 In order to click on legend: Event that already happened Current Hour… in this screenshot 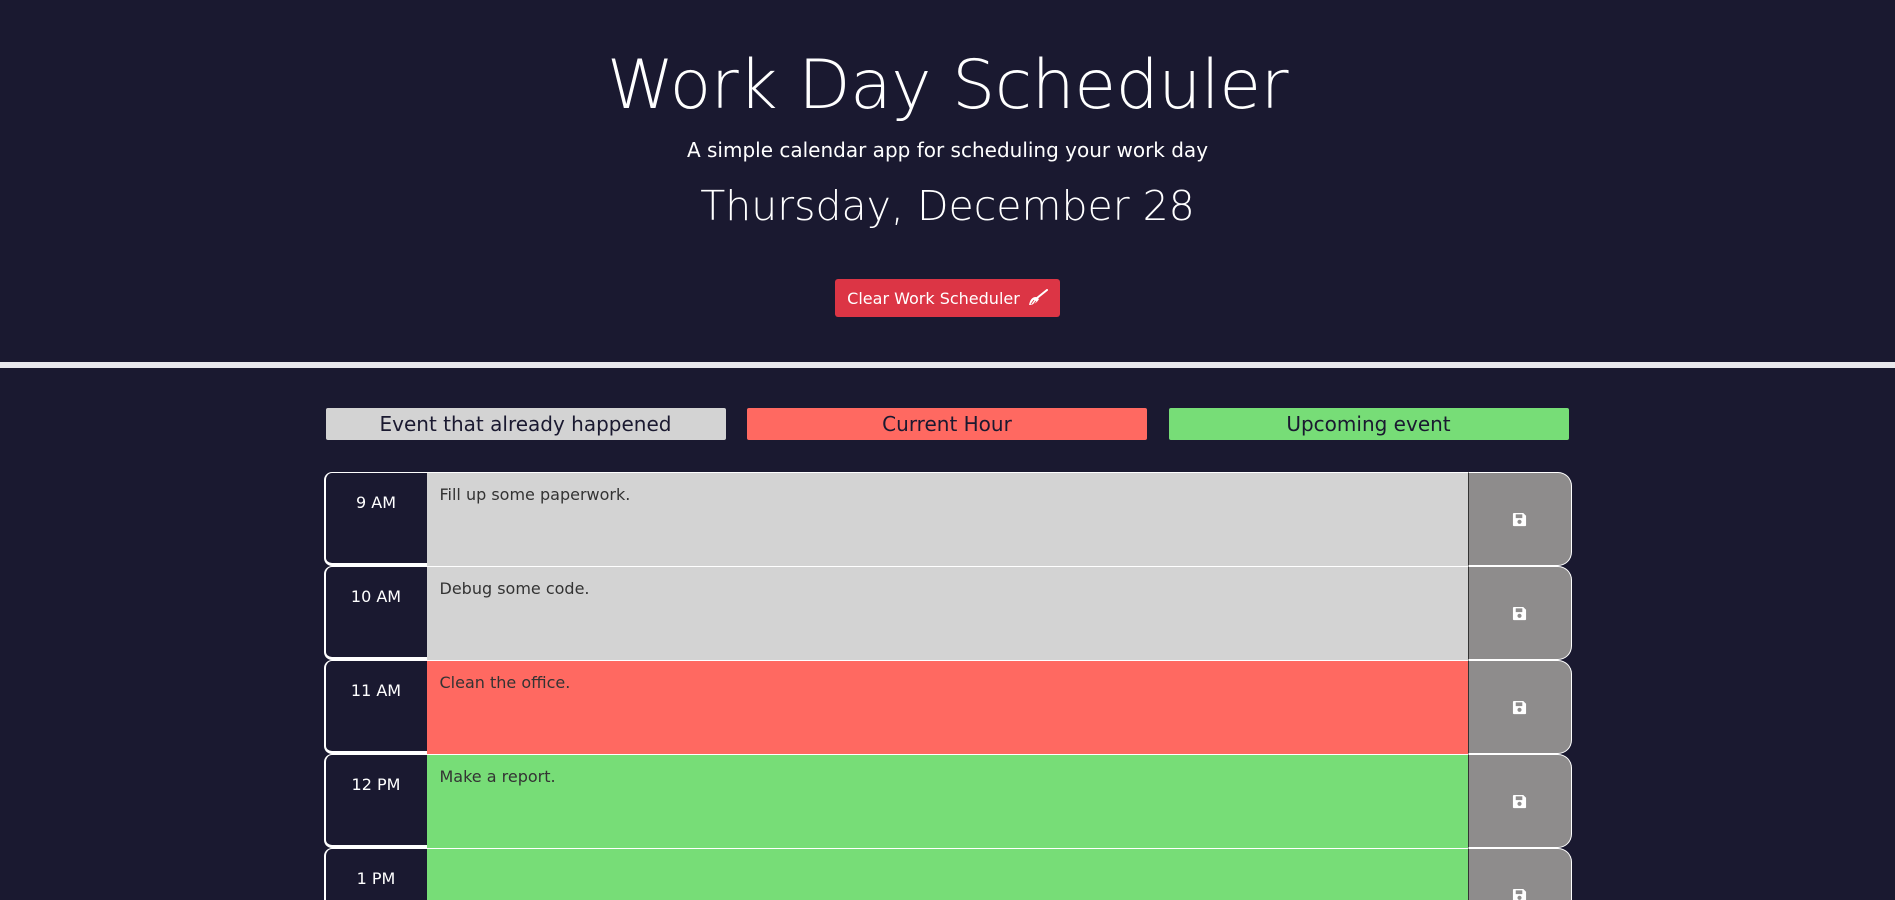, I will do `click(947, 424)`.